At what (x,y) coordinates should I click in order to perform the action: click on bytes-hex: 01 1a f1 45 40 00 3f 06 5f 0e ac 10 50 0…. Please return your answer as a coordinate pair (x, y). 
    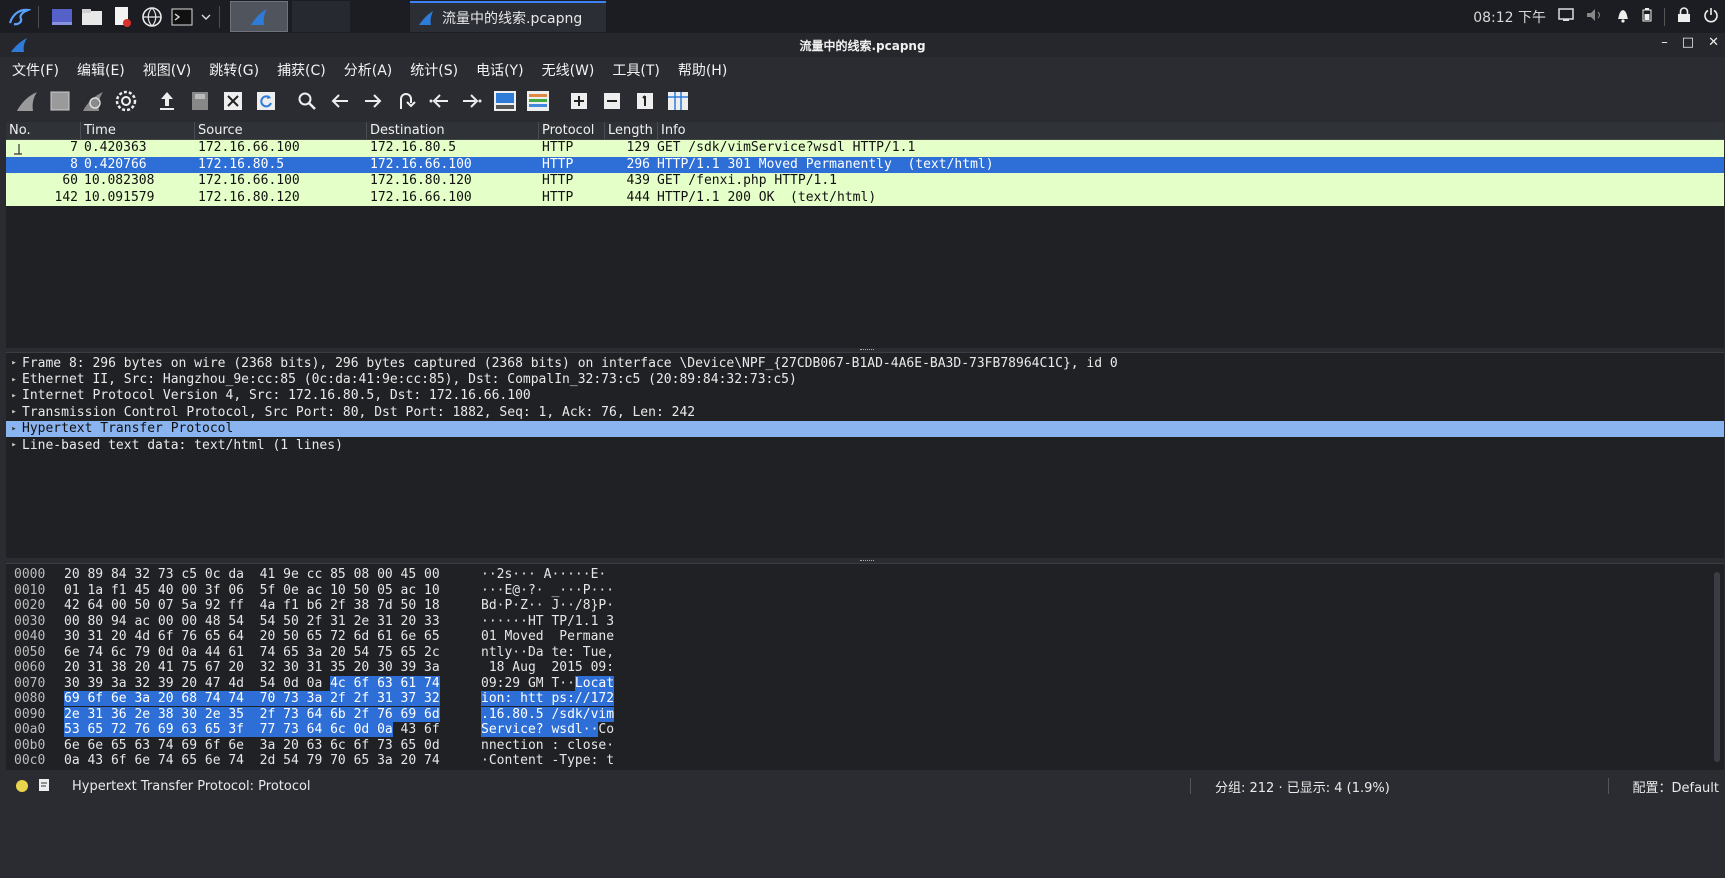
    Looking at the image, I should click on (272, 591).